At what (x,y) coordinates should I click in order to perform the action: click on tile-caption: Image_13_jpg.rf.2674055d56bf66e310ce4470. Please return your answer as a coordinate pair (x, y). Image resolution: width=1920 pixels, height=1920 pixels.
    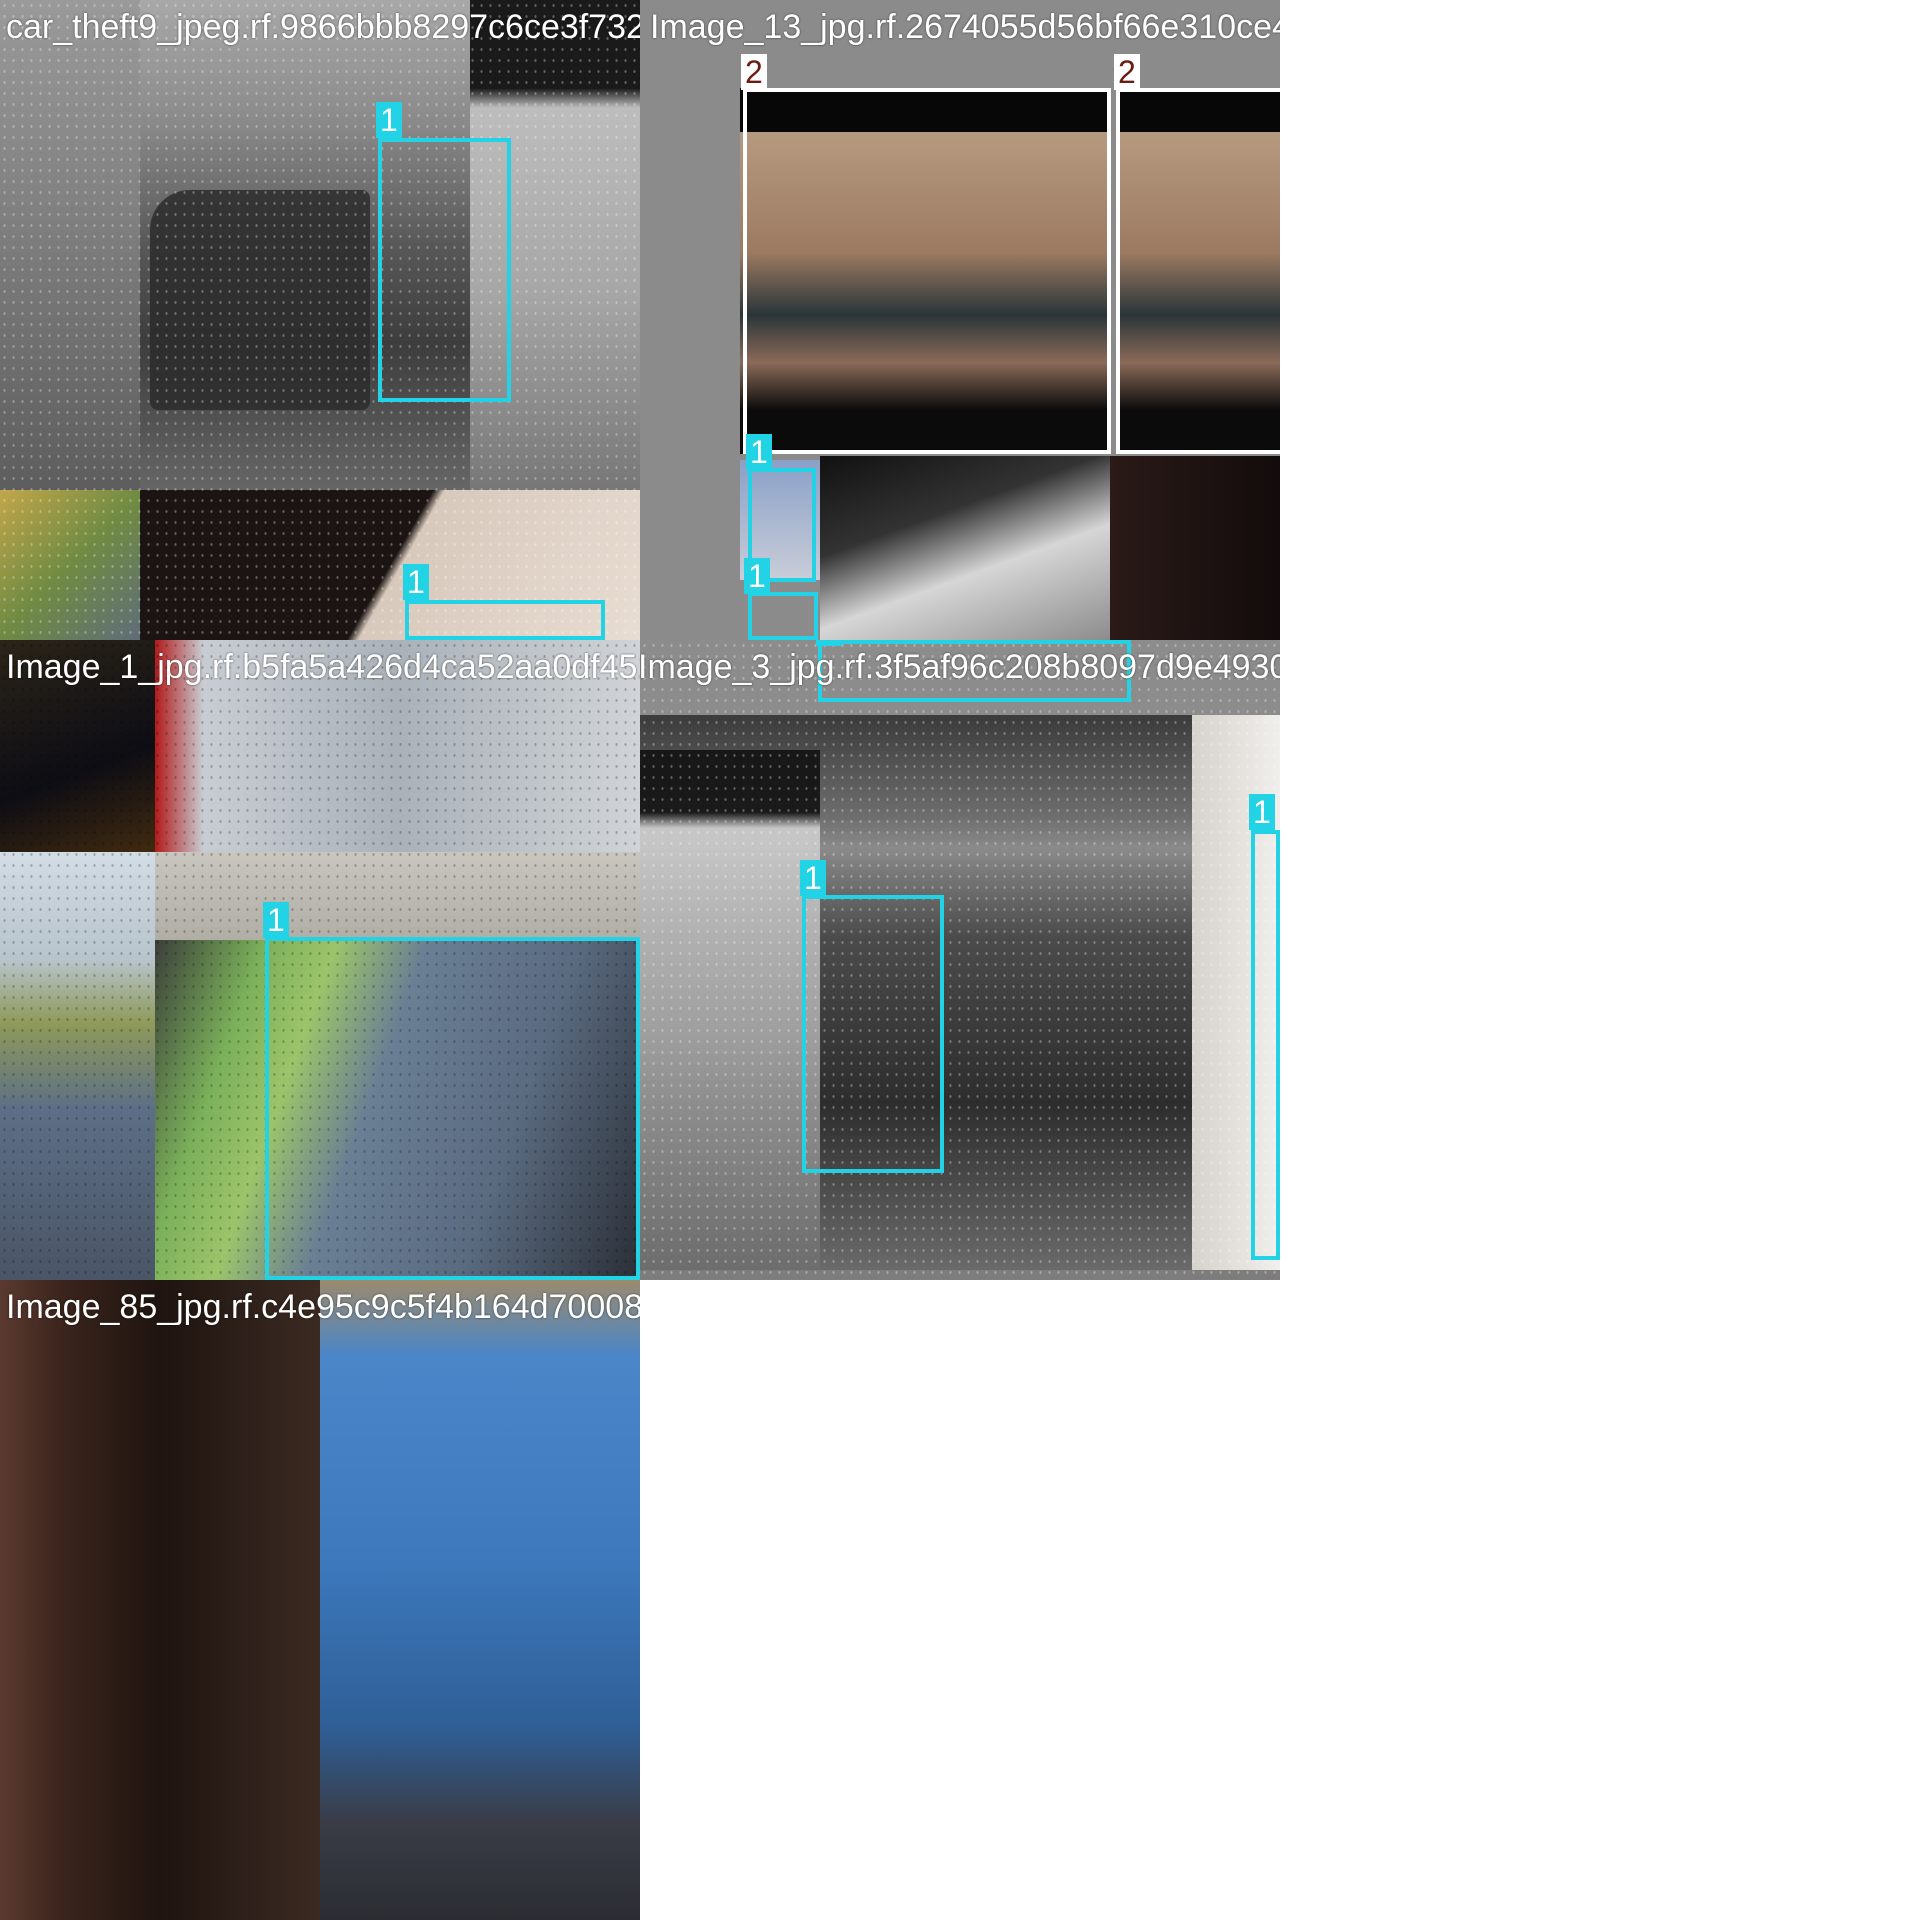
    Looking at the image, I should click on (965, 27).